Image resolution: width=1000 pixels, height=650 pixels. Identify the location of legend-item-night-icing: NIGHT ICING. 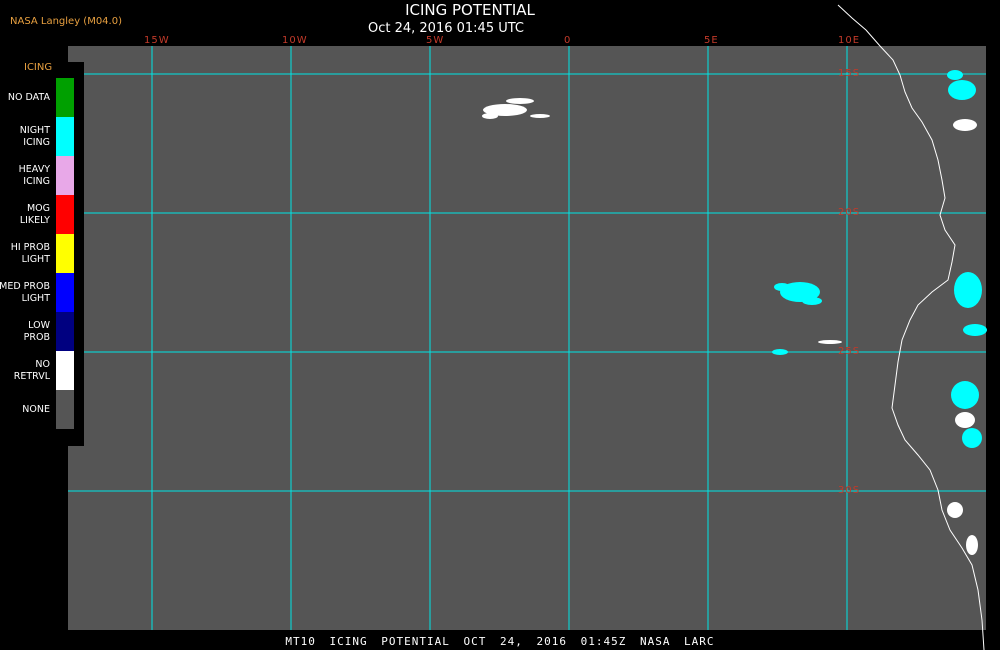
(42, 136).